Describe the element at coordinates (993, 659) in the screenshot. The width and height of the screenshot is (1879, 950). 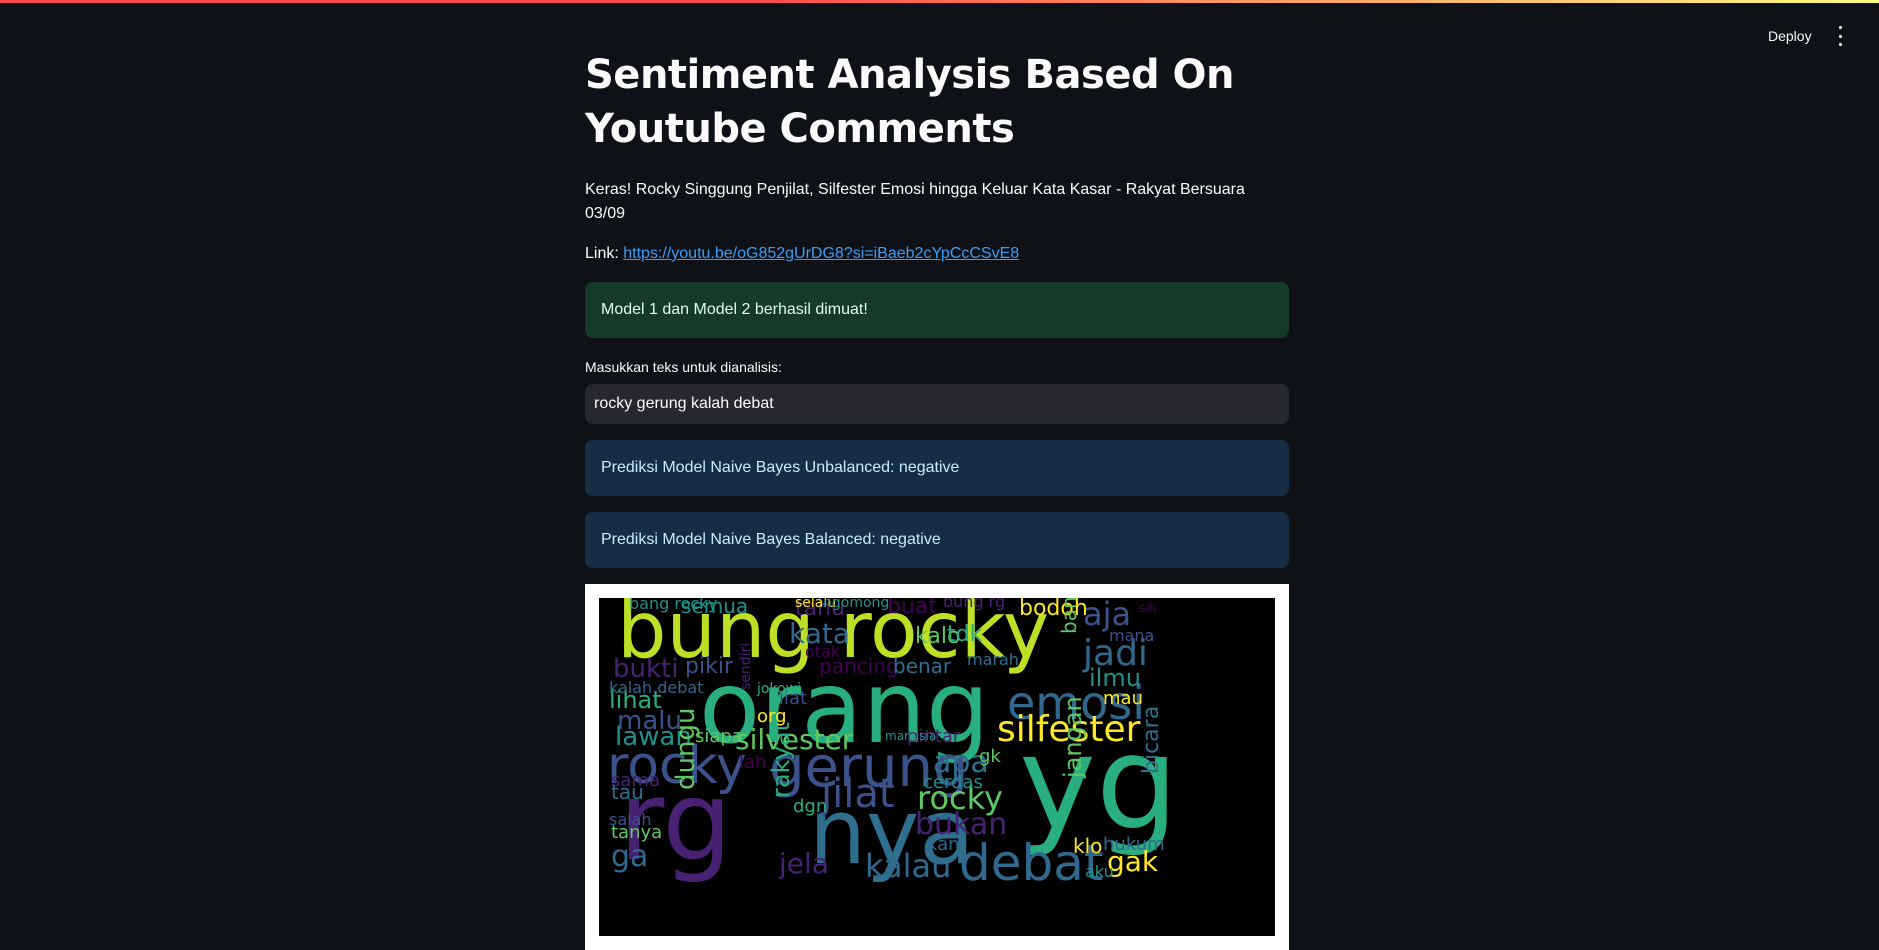
I see `wordcloud-word: marah` at that location.